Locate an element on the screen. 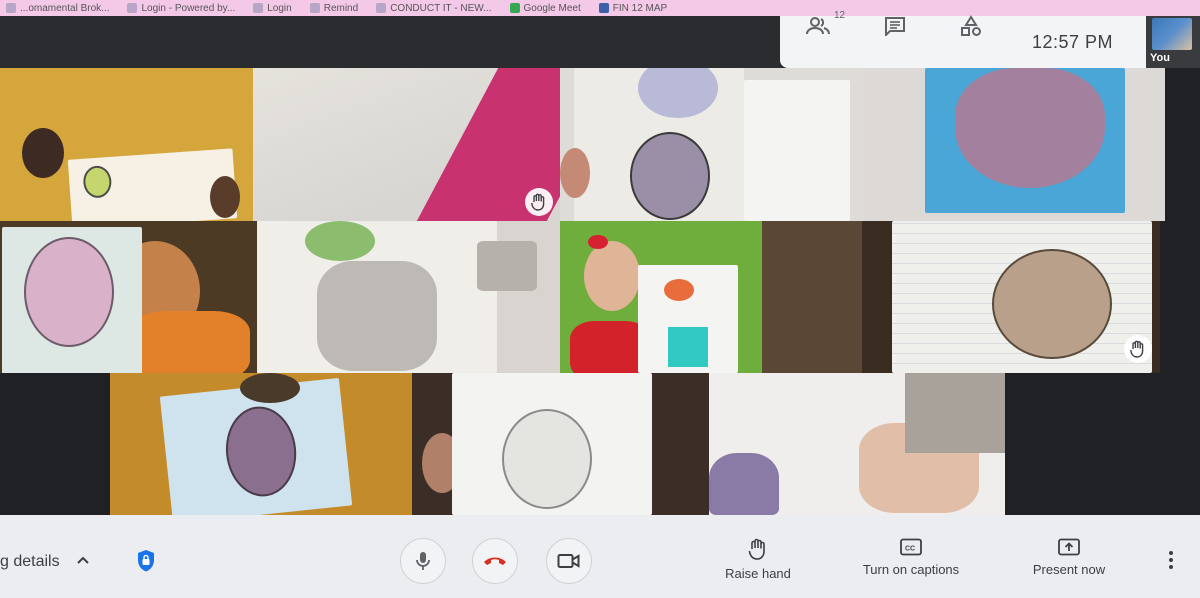 This screenshot has width=1200, height=598. captions-icon: CC is located at coordinates (911, 547).